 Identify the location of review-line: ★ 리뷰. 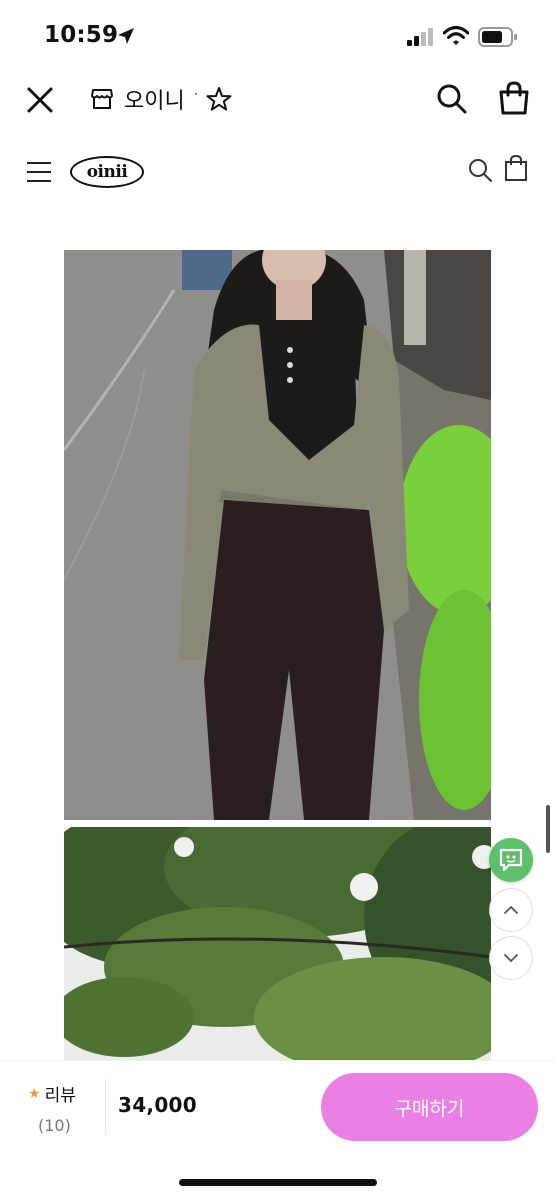
(64, 1094).